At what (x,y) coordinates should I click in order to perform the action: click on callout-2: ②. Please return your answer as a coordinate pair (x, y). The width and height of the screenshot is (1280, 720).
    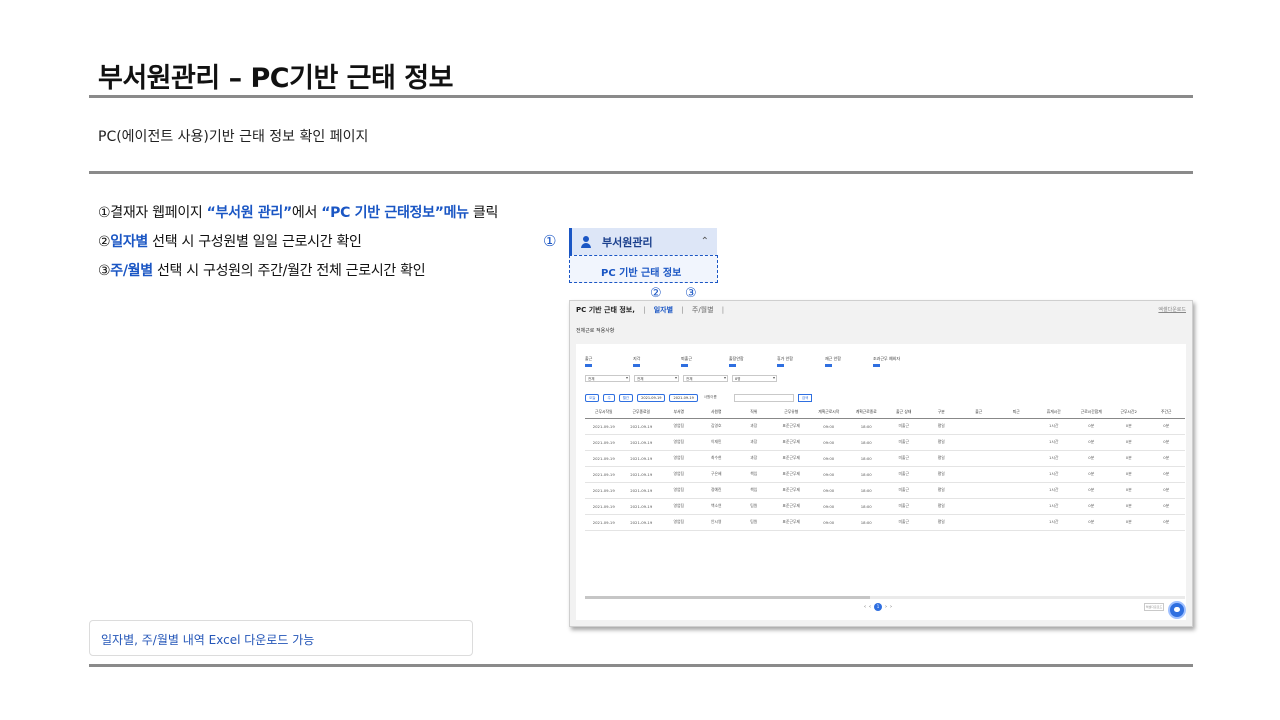
    Looking at the image, I should click on (656, 293).